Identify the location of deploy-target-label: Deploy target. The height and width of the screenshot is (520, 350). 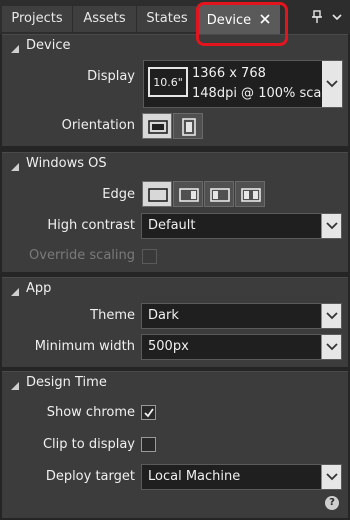
(90, 476).